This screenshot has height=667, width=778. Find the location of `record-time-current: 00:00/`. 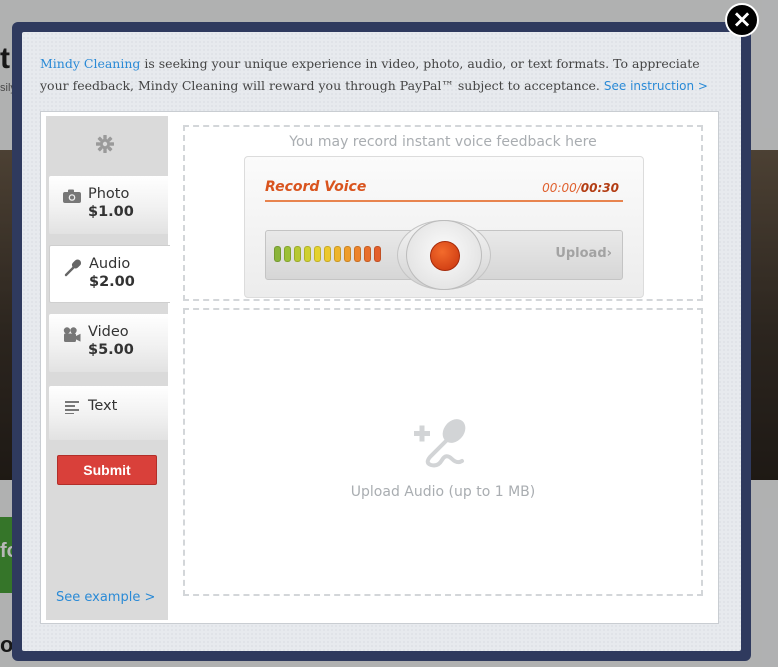

record-time-current: 00:00/ is located at coordinates (561, 188).